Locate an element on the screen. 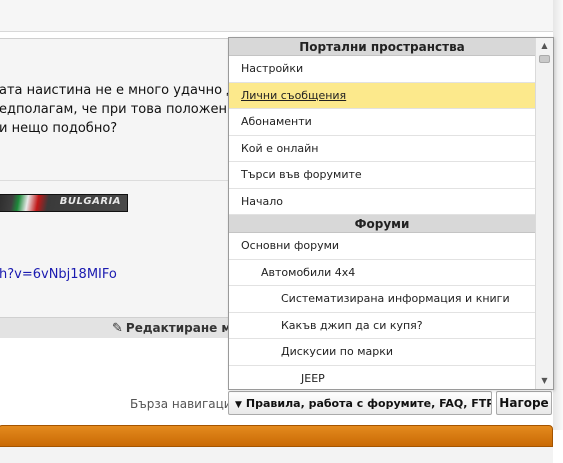 Image resolution: width=563 pixels, height=463 pixels. dropdown-item-settings: Настройки is located at coordinates (382, 69).